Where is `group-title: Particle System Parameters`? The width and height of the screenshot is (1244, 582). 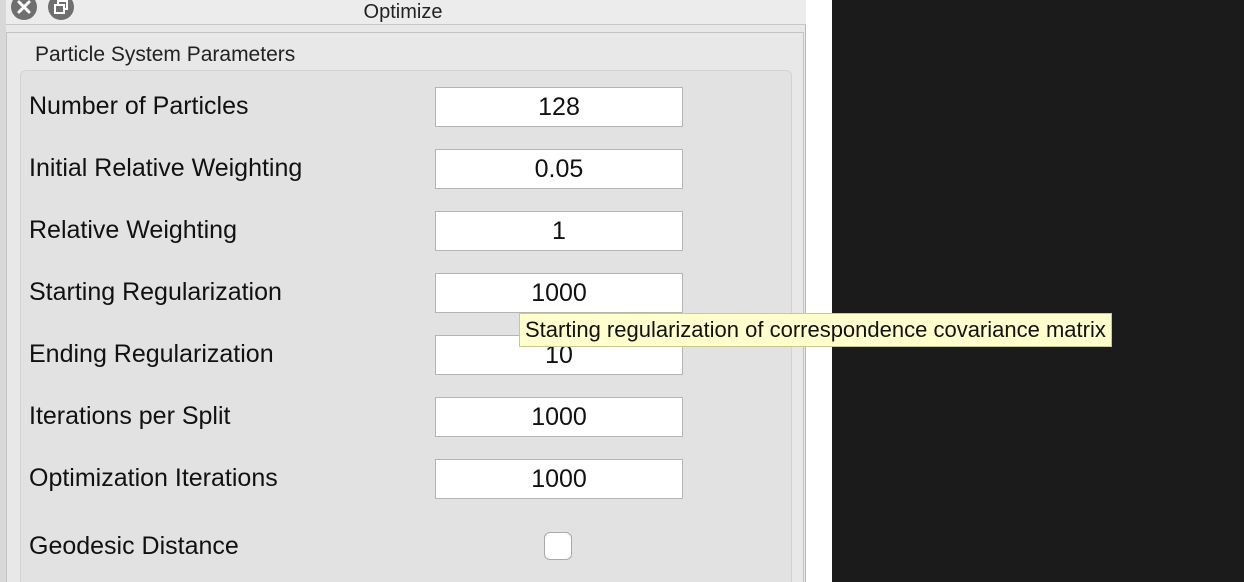
group-title: Particle System Parameters is located at coordinates (165, 54).